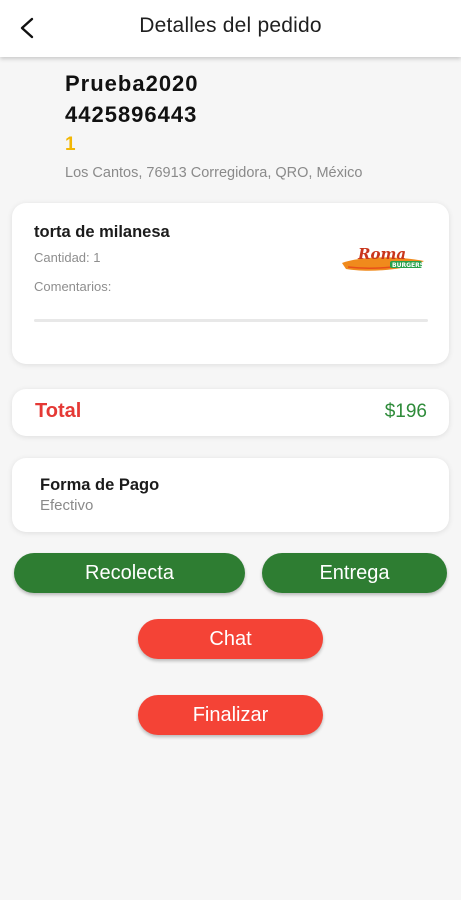 This screenshot has height=900, width=461. What do you see at coordinates (131, 114) in the screenshot?
I see `customer-phone: 4425896443` at bounding box center [131, 114].